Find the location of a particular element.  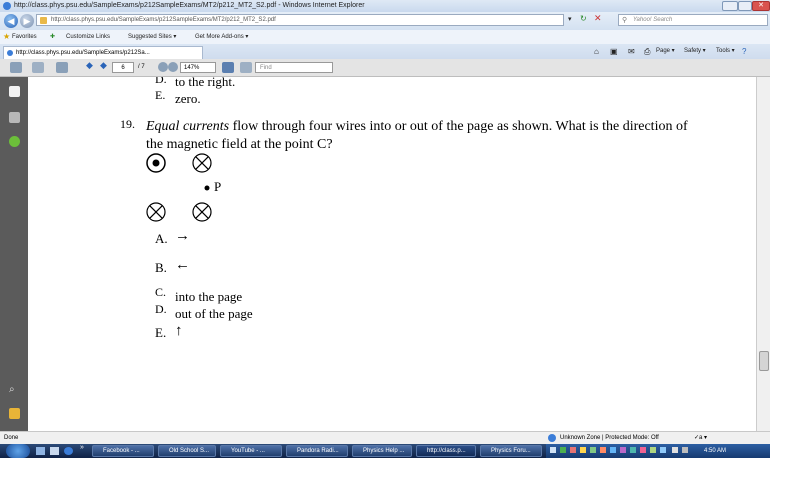

print-icon: ⎙ is located at coordinates (647, 51).